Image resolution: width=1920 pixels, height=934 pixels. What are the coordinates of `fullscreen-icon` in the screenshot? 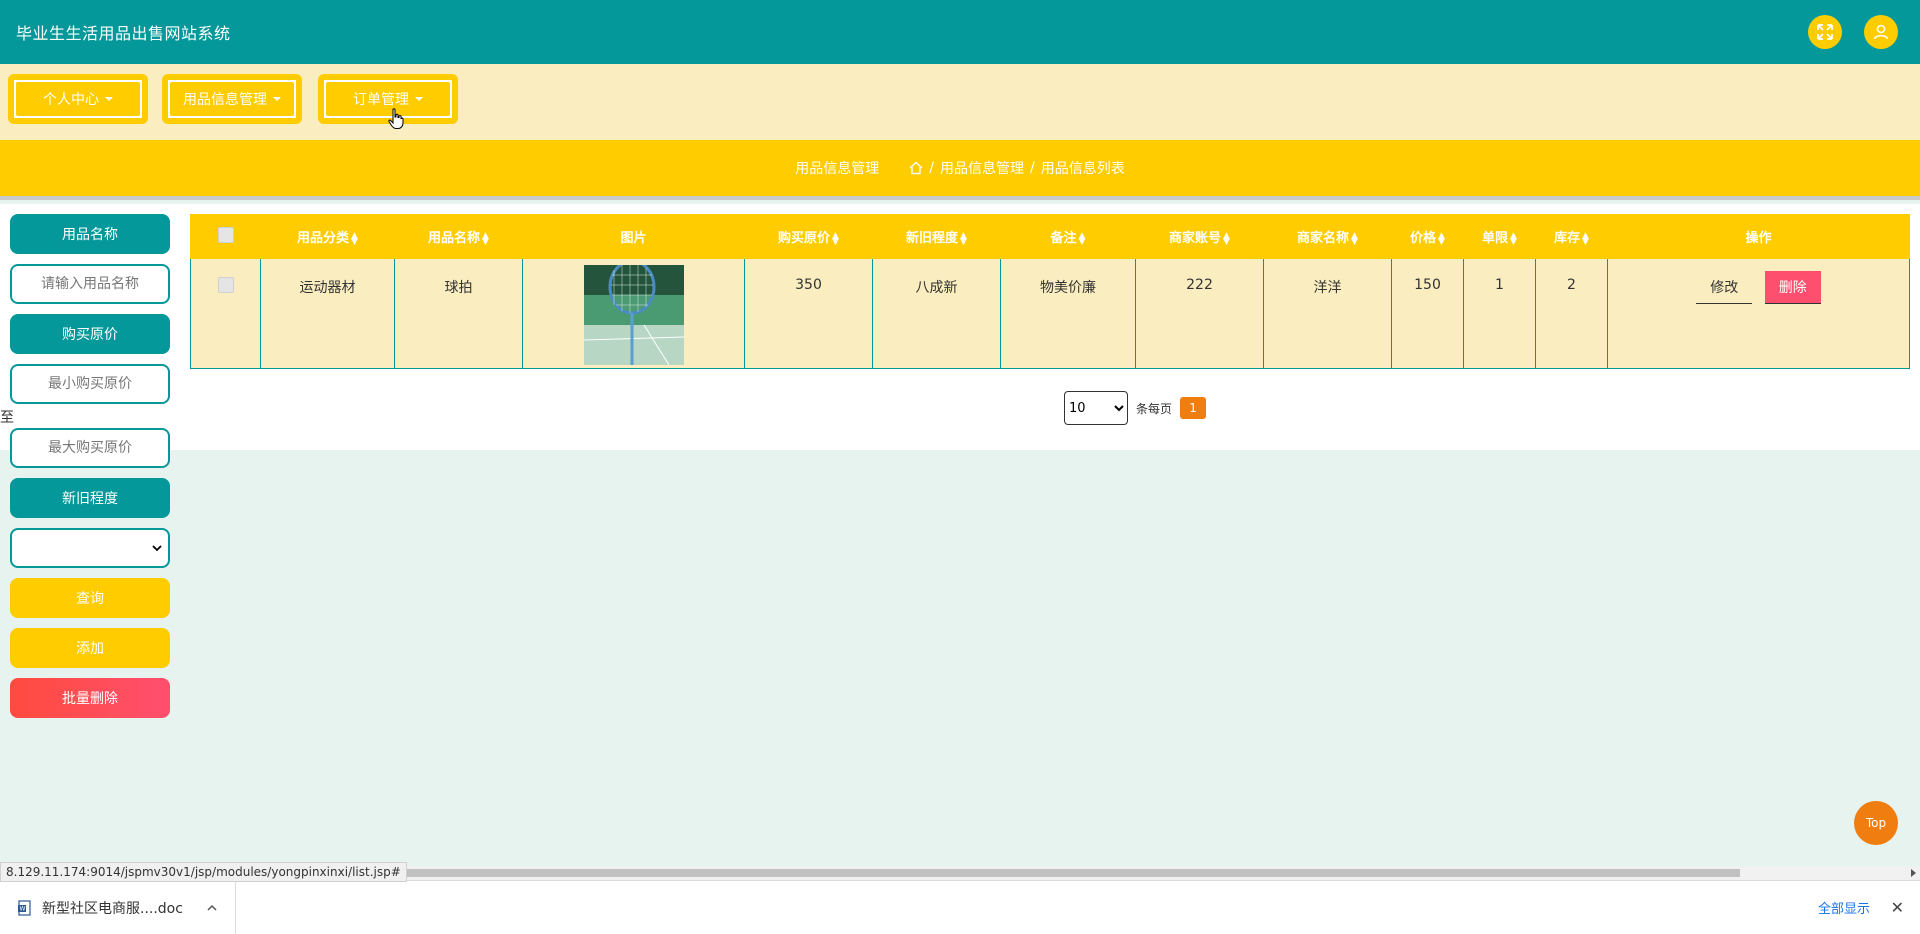 It's located at (1825, 32).